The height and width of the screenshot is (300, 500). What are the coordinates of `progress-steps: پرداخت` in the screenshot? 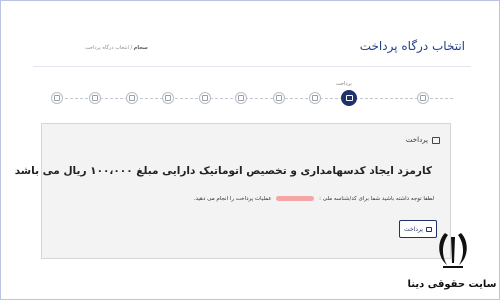 It's located at (252, 99).